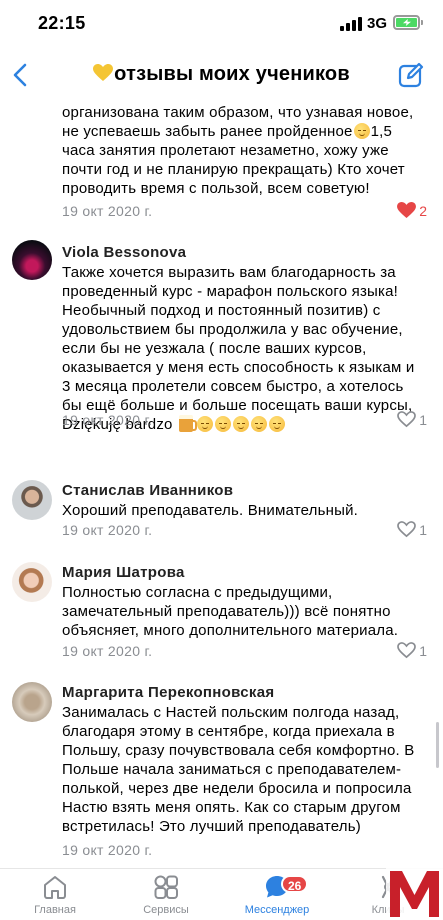 The image size is (443, 920). Describe the element at coordinates (124, 252) in the screenshot. I see `author-name: Viola Bessonova` at that location.